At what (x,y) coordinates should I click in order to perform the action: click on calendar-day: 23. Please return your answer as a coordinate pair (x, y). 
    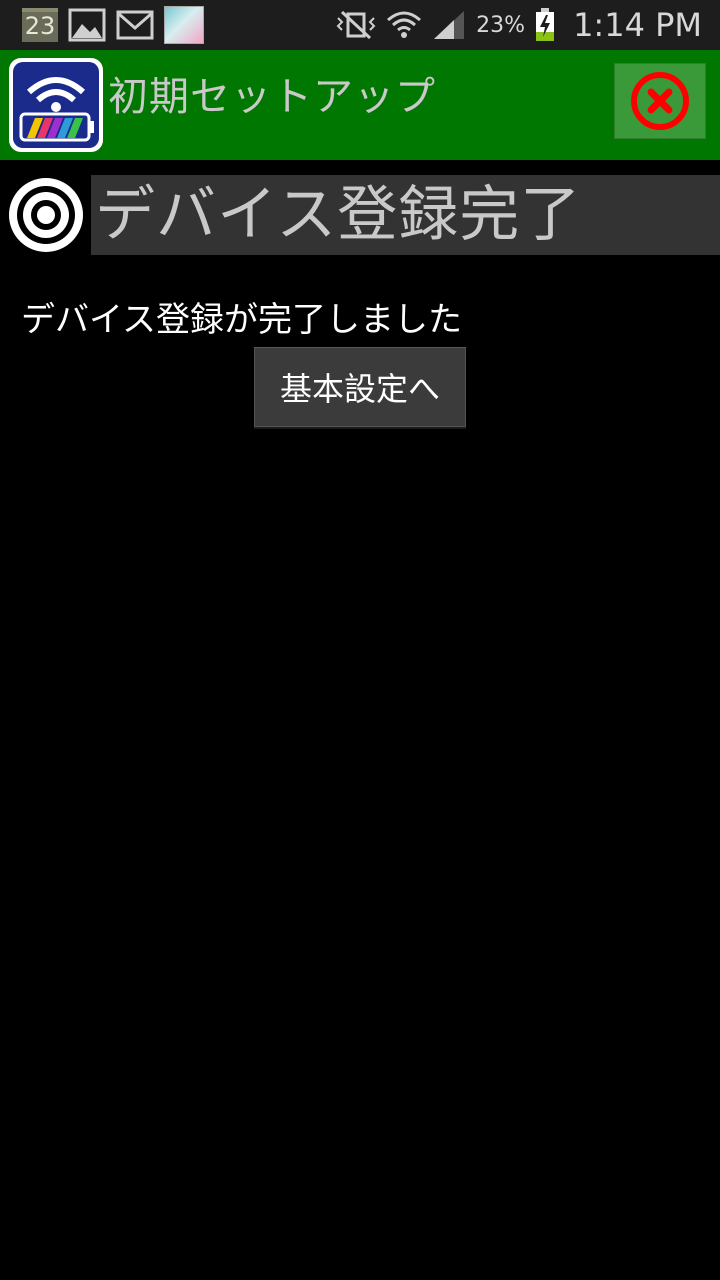
    Looking at the image, I should click on (40, 26).